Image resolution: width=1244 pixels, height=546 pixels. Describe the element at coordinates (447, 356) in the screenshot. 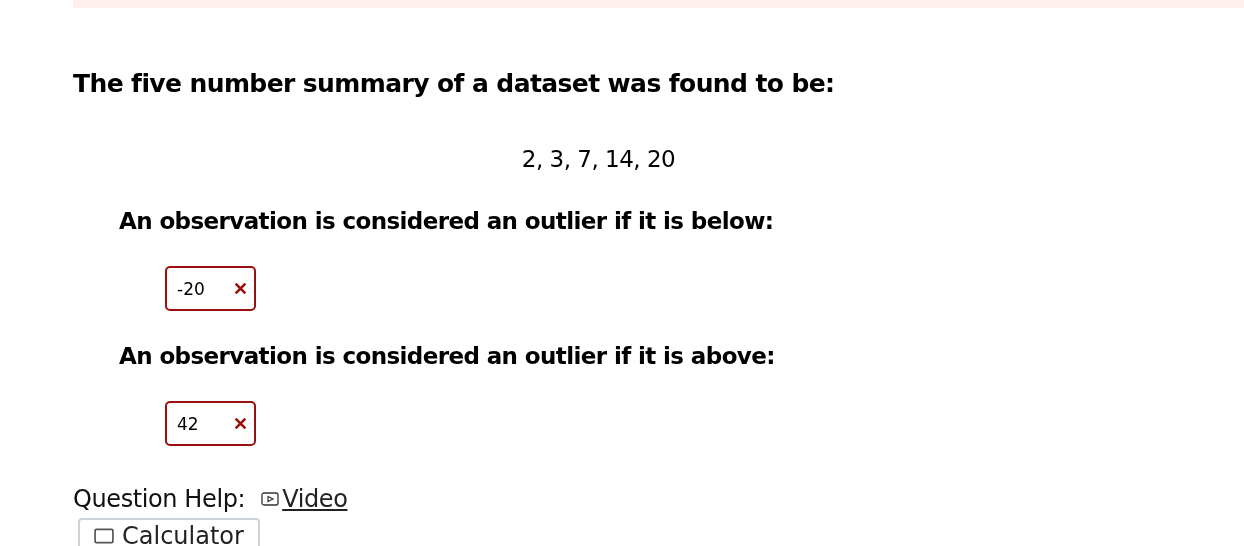

I see `question-text: An observation is considered an outlier if it is above:` at that location.